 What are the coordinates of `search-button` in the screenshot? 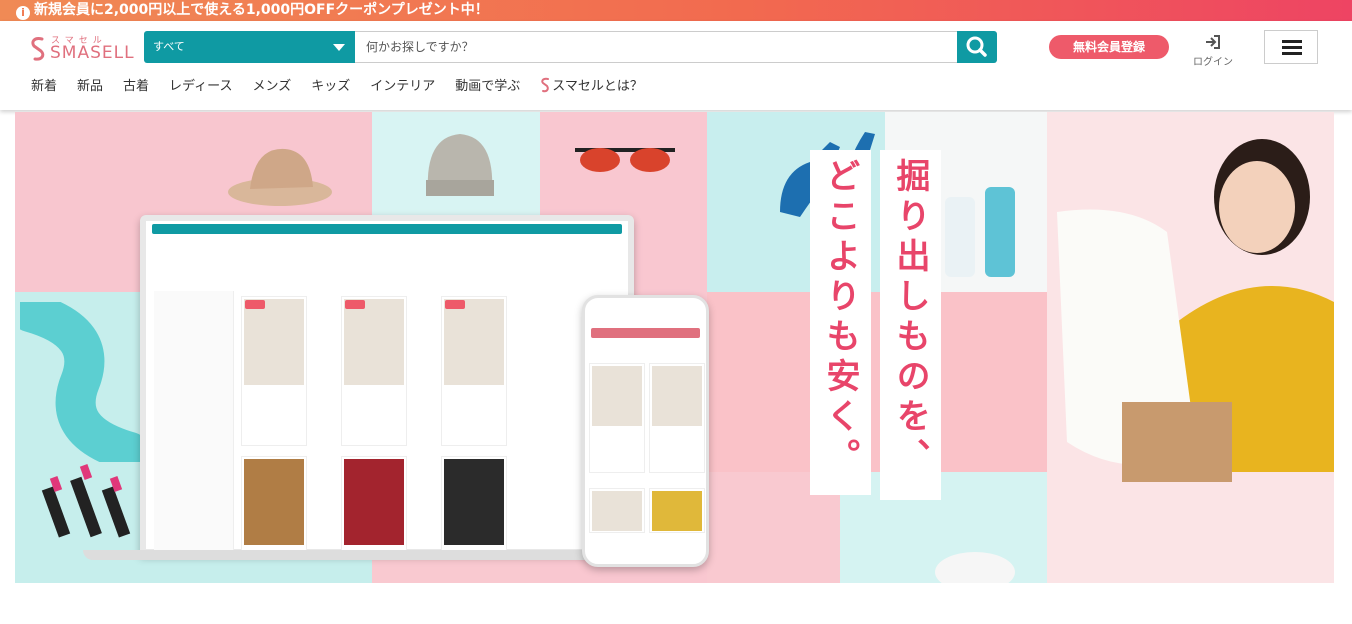 It's located at (977, 47).